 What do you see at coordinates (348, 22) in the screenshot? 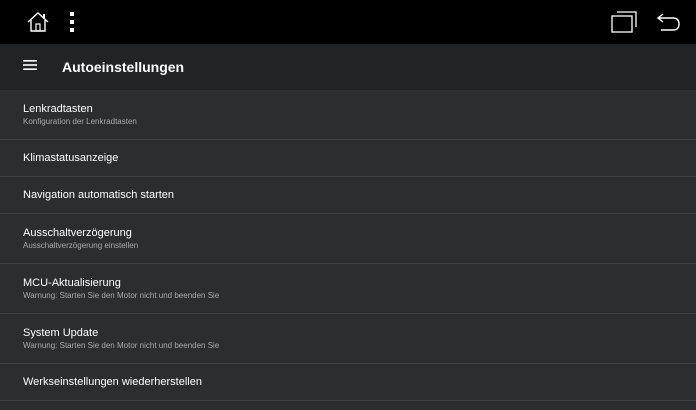
I see `system-status-bar` at bounding box center [348, 22].